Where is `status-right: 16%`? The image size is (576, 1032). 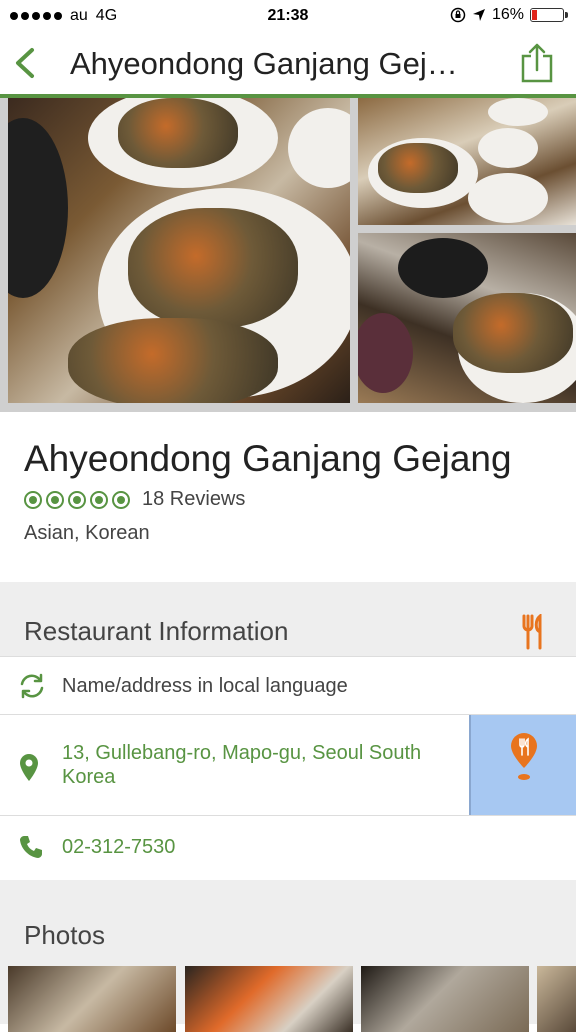
status-right: 16% is located at coordinates (509, 15).